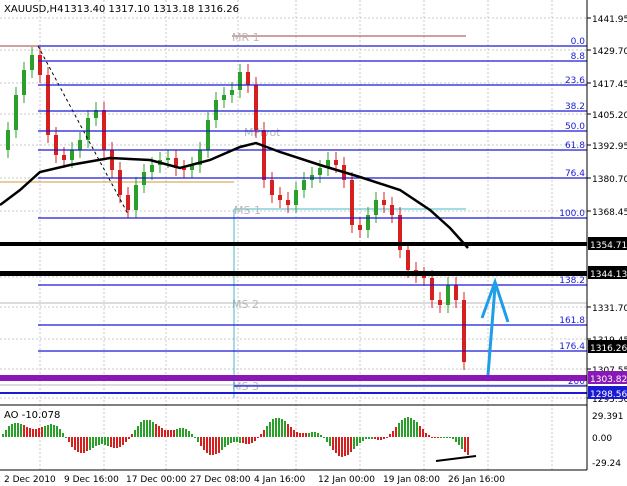  I want to click on fib-level-label: 0.0, so click(578, 42).